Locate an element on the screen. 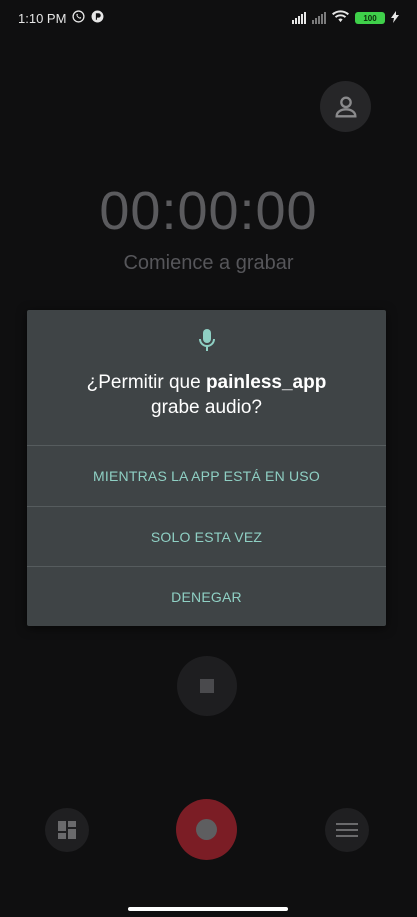 The image size is (417, 917). dashboard-icon is located at coordinates (67, 830).